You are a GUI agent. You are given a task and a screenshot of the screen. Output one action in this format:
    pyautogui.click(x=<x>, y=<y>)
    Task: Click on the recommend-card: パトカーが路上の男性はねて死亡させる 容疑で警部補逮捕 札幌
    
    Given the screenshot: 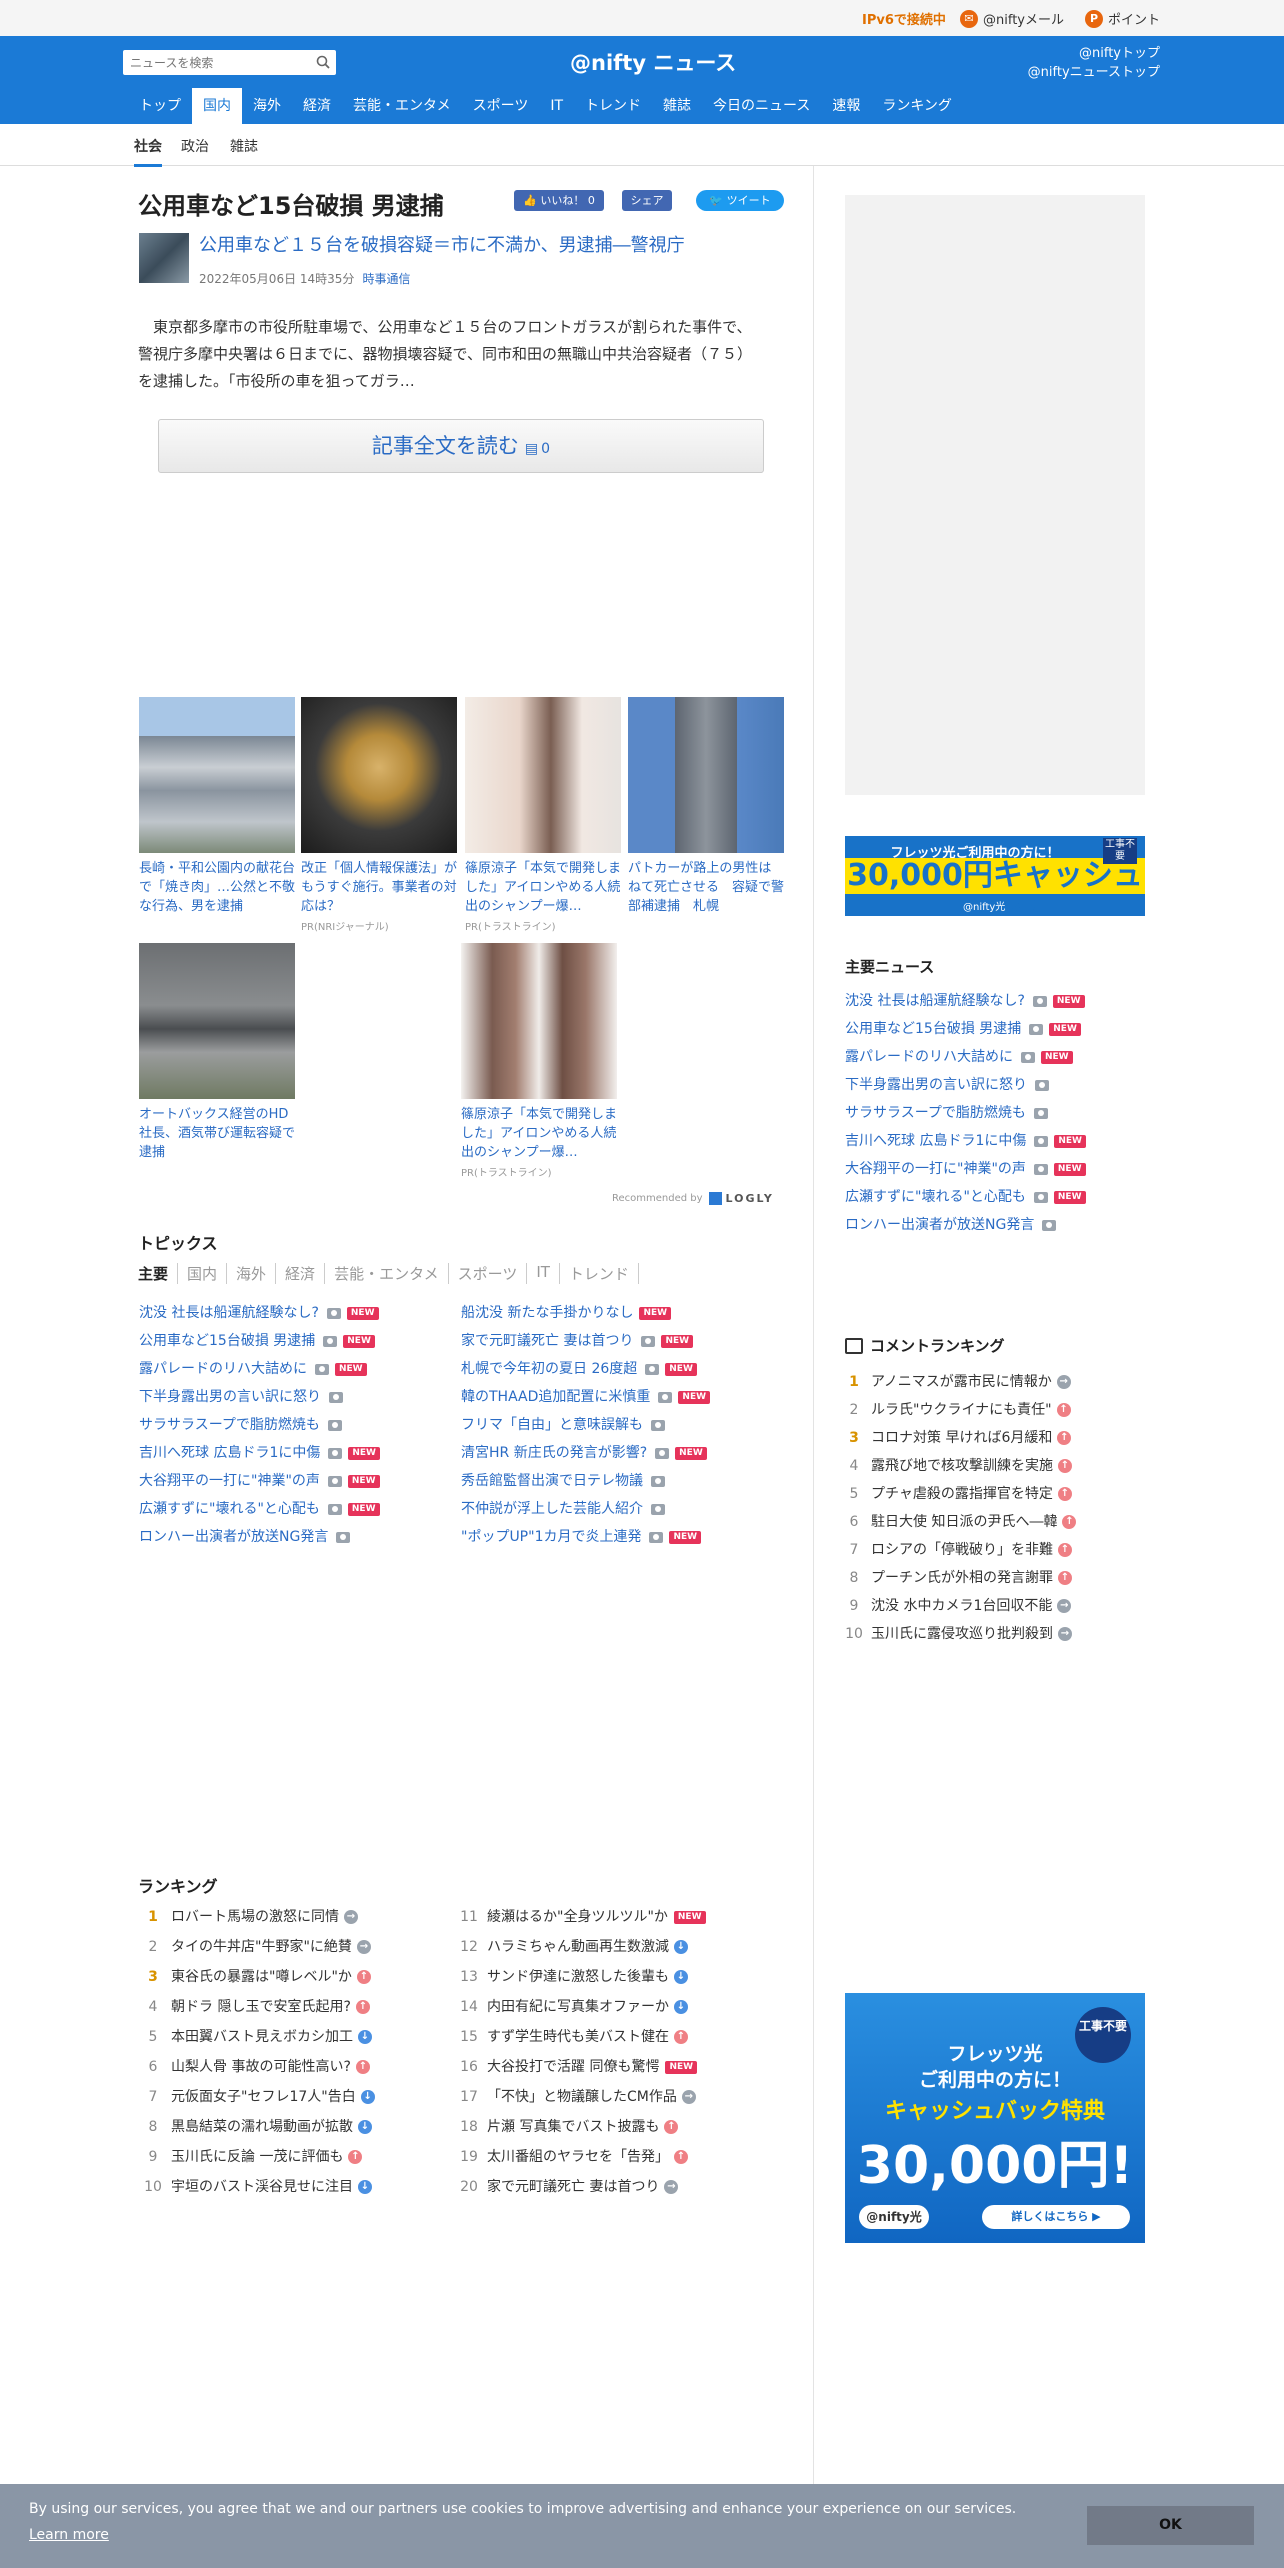 What is the action you would take?
    pyautogui.click(x=706, y=806)
    